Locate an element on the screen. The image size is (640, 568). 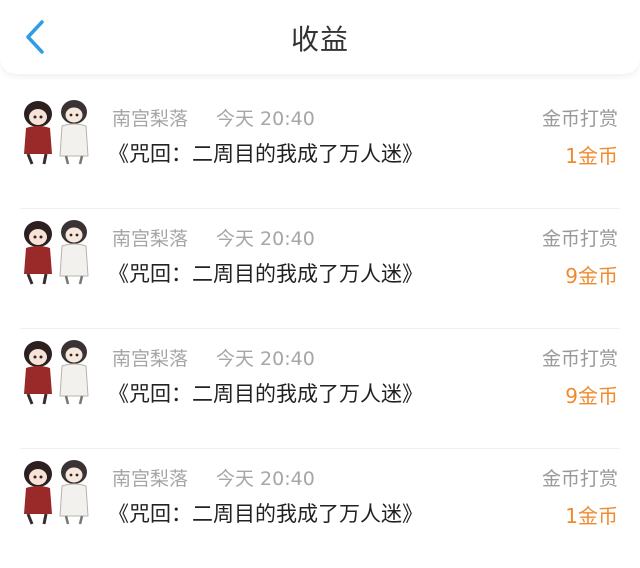
top-bar: 收益 is located at coordinates (320, 37).